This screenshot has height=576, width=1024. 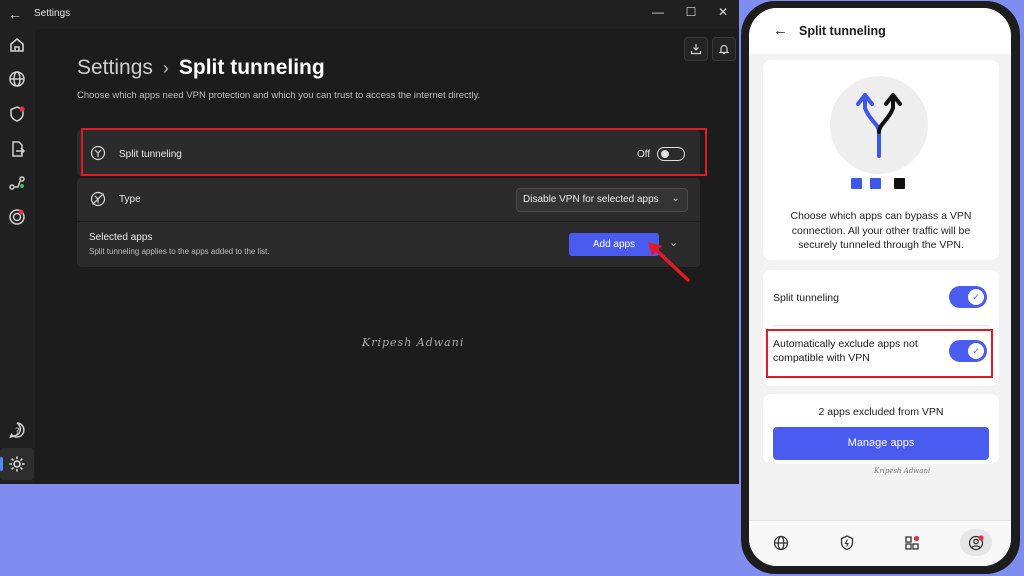 What do you see at coordinates (723, 12) in the screenshot?
I see `close-icon: ✕` at bounding box center [723, 12].